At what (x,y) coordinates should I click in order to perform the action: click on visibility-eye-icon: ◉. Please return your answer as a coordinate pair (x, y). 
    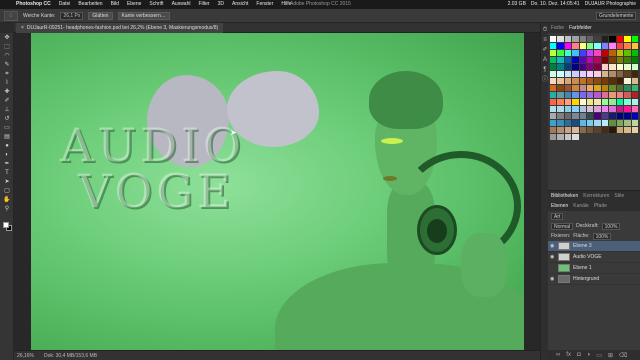
    Looking at the image, I should click on (552, 279).